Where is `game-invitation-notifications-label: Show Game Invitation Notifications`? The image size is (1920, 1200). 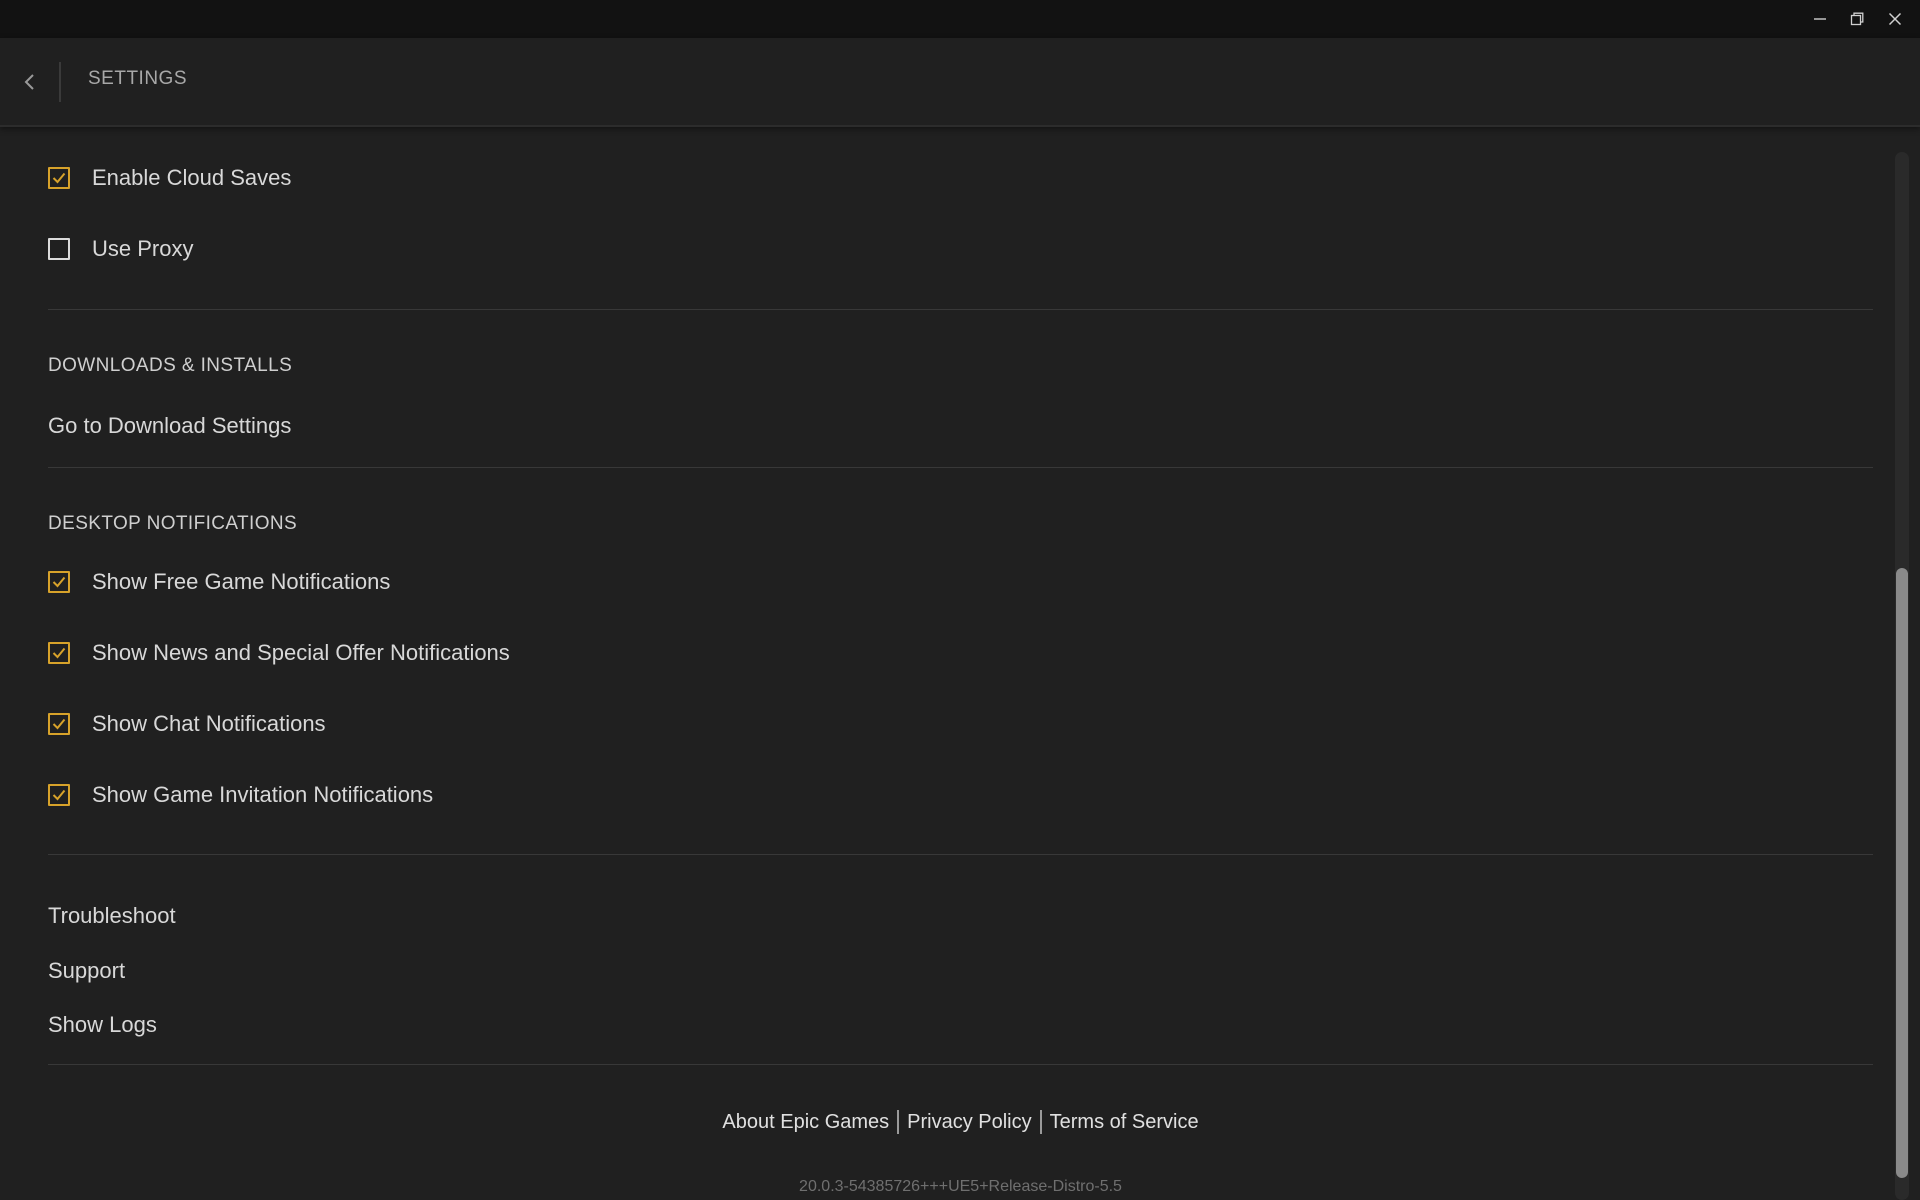
game-invitation-notifications-label: Show Game Invitation Notifications is located at coordinates (263, 794).